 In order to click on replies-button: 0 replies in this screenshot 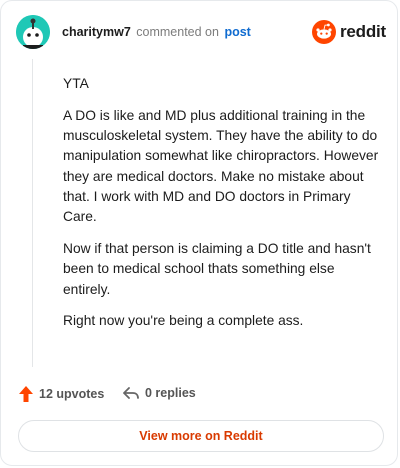, I will do `click(159, 393)`.